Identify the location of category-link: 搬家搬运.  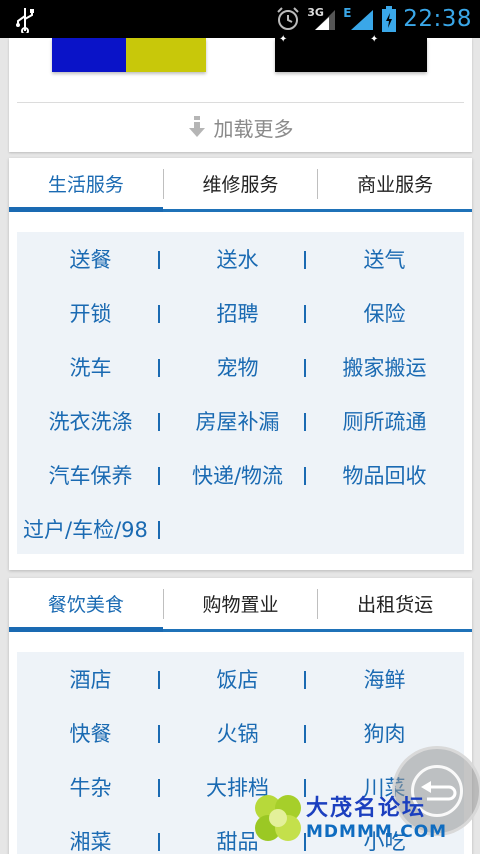
(384, 367).